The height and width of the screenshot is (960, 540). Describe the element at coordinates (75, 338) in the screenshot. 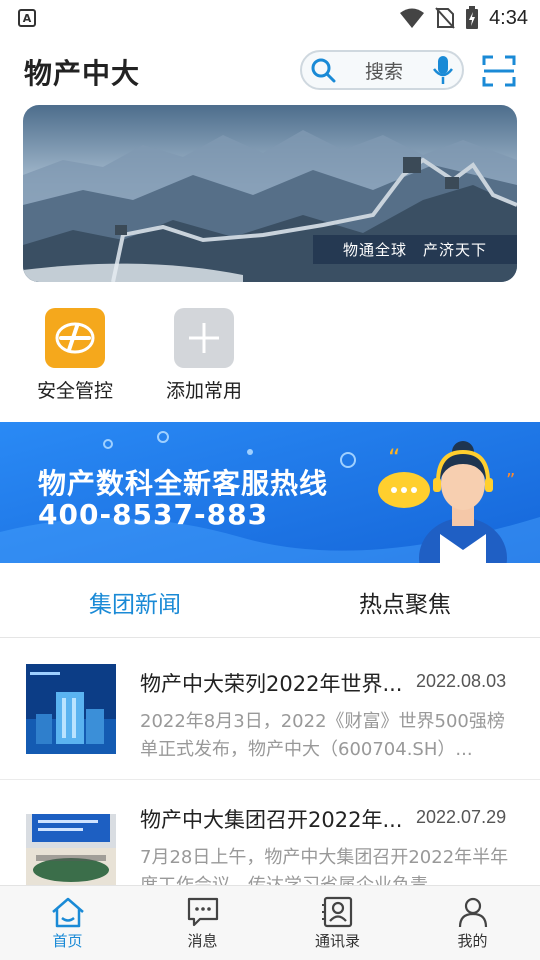

I see `safety-control-icon` at that location.